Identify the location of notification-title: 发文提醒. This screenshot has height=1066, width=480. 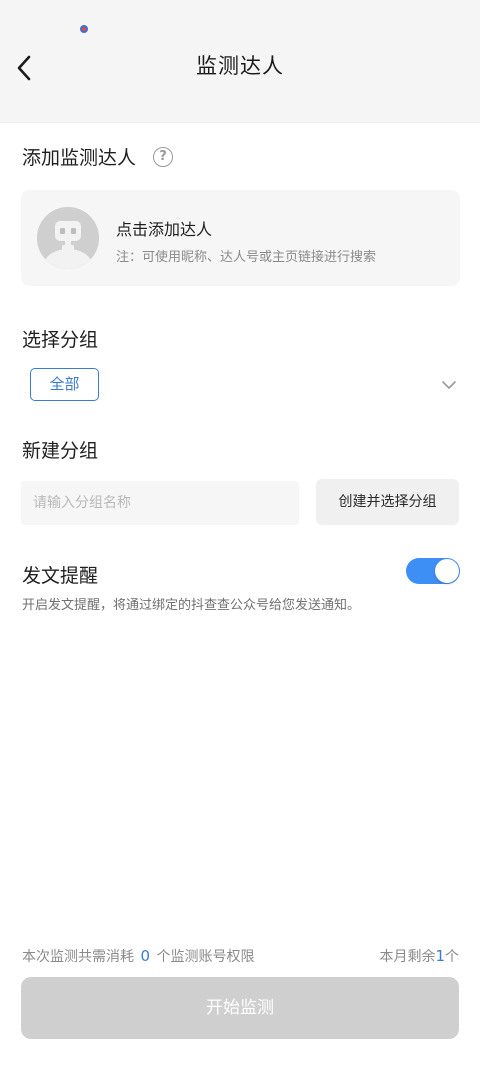
(60, 576).